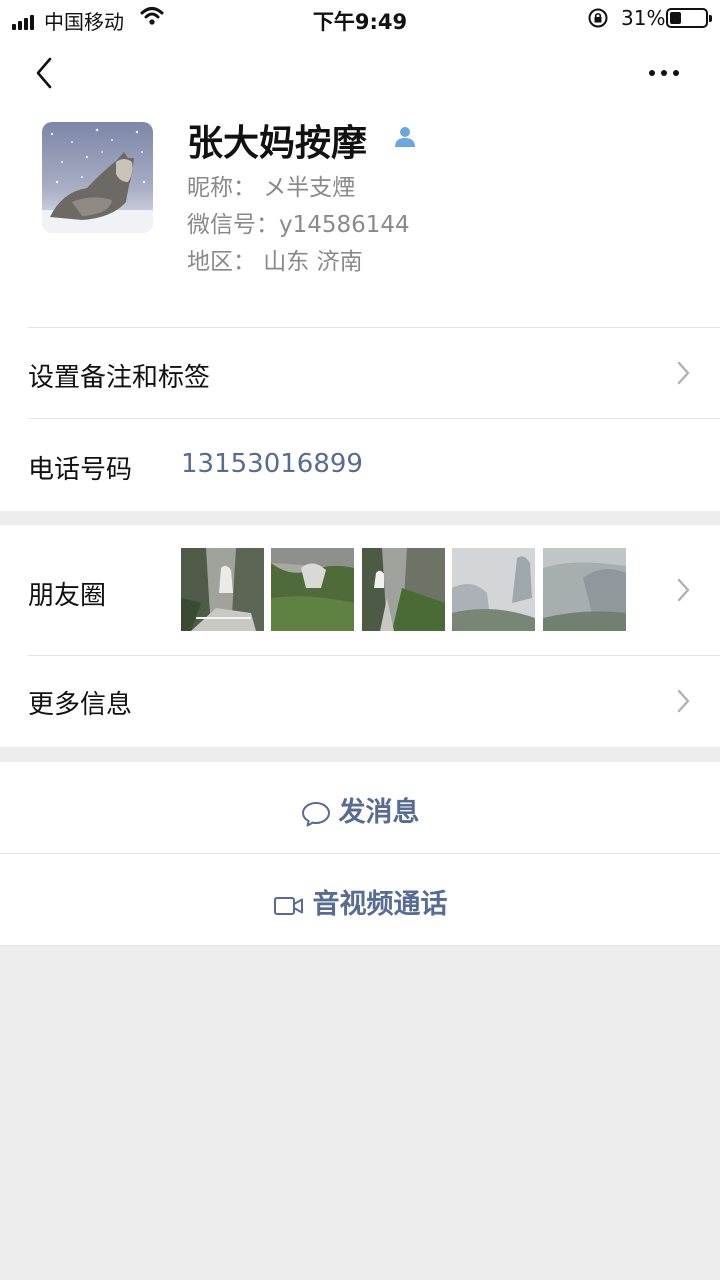  What do you see at coordinates (360, 945) in the screenshot?
I see `divider` at bounding box center [360, 945].